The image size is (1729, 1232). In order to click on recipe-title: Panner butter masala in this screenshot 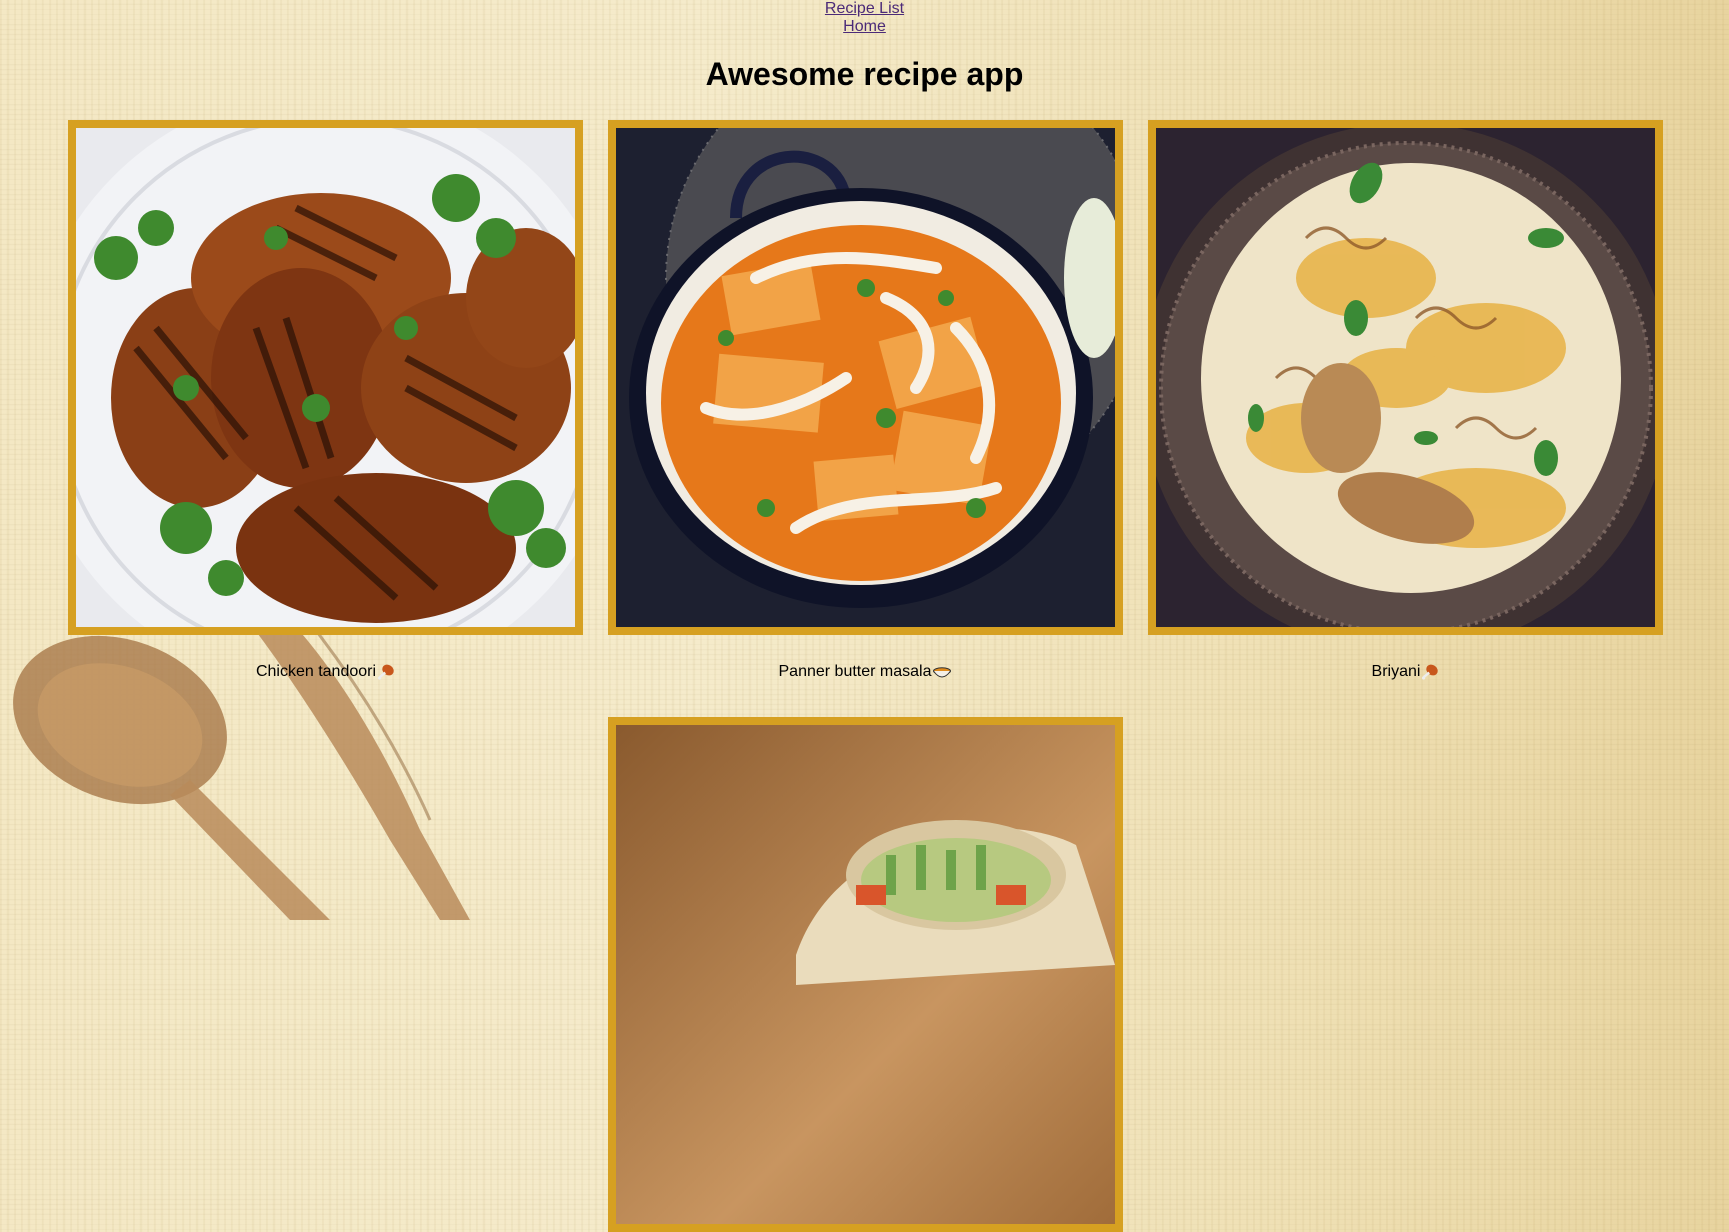, I will do `click(865, 672)`.